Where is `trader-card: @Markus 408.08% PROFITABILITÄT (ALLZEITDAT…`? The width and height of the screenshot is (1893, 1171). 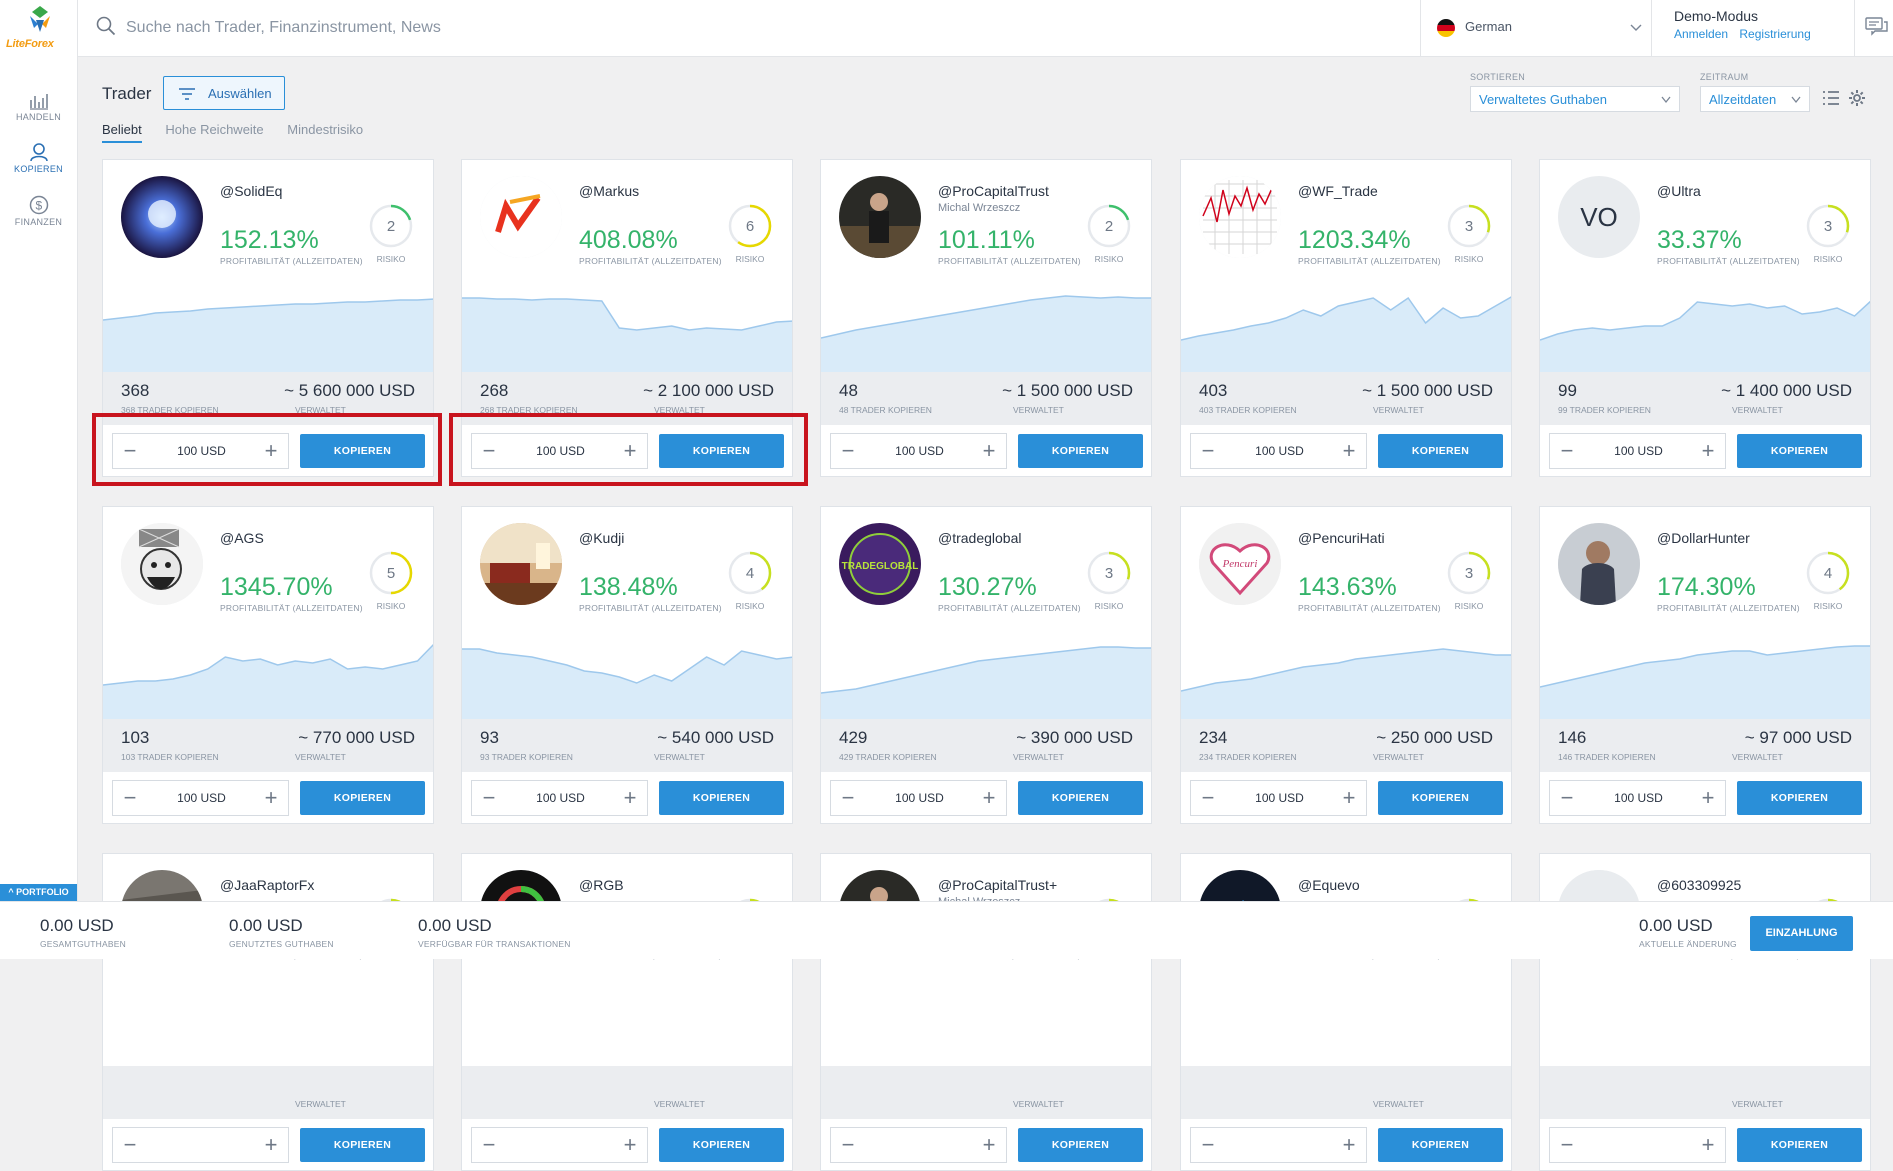 trader-card: @Markus 408.08% PROFITABILITÄT (ALLZEITDAT… is located at coordinates (627, 318).